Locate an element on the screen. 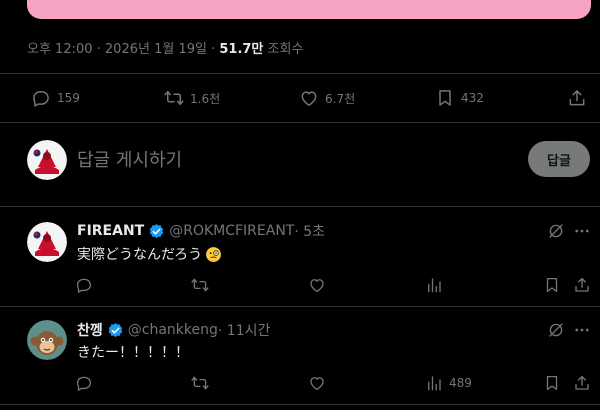  reply-views-button: 489 is located at coordinates (448, 383).